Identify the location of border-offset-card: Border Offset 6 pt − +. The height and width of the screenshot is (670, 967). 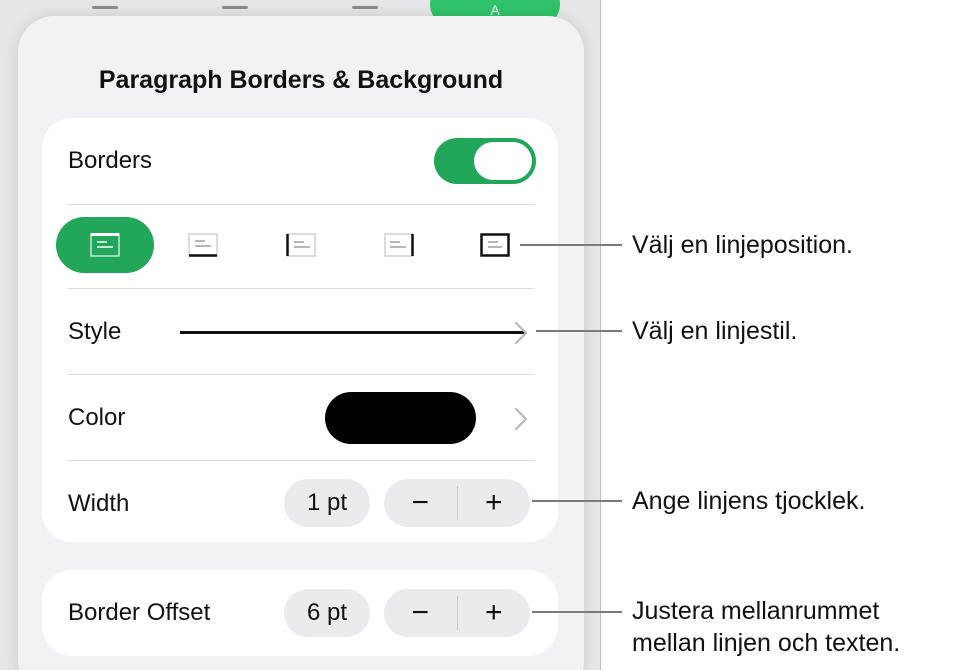
(300, 613).